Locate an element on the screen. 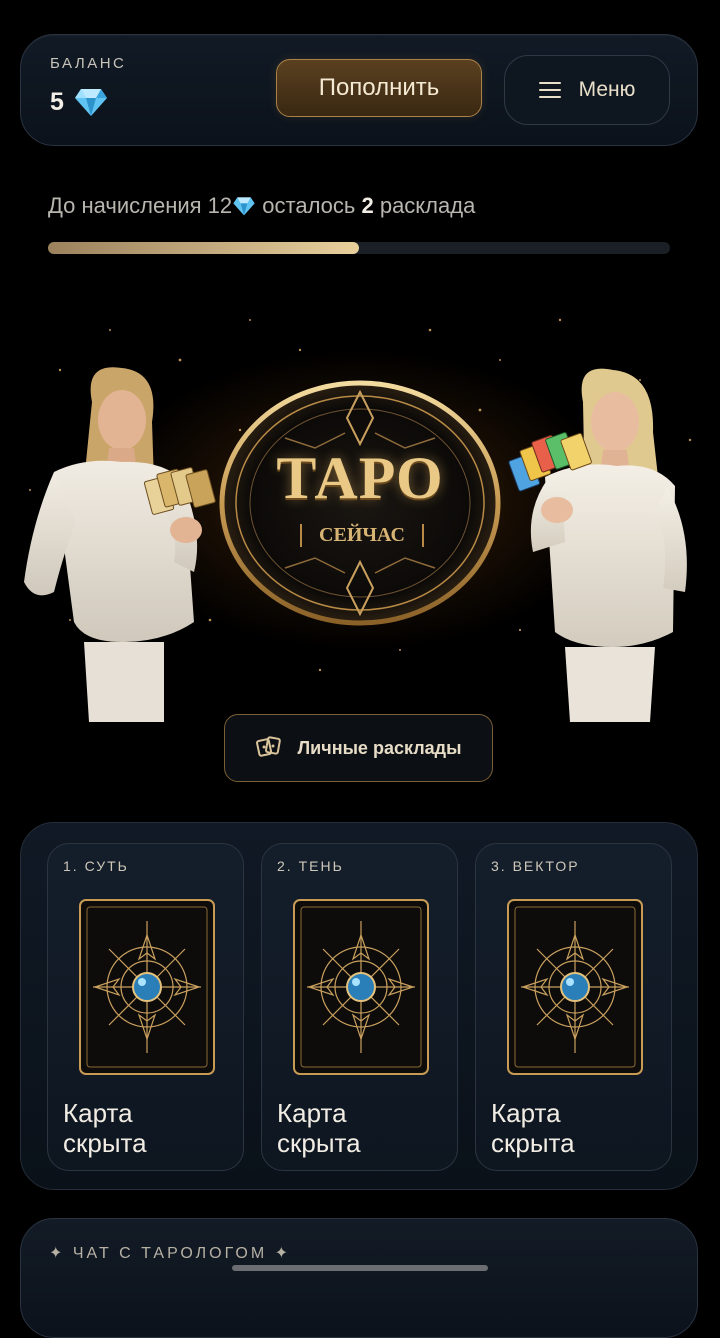 The width and height of the screenshot is (720, 1338). progress-remaining: 2 is located at coordinates (367, 205).